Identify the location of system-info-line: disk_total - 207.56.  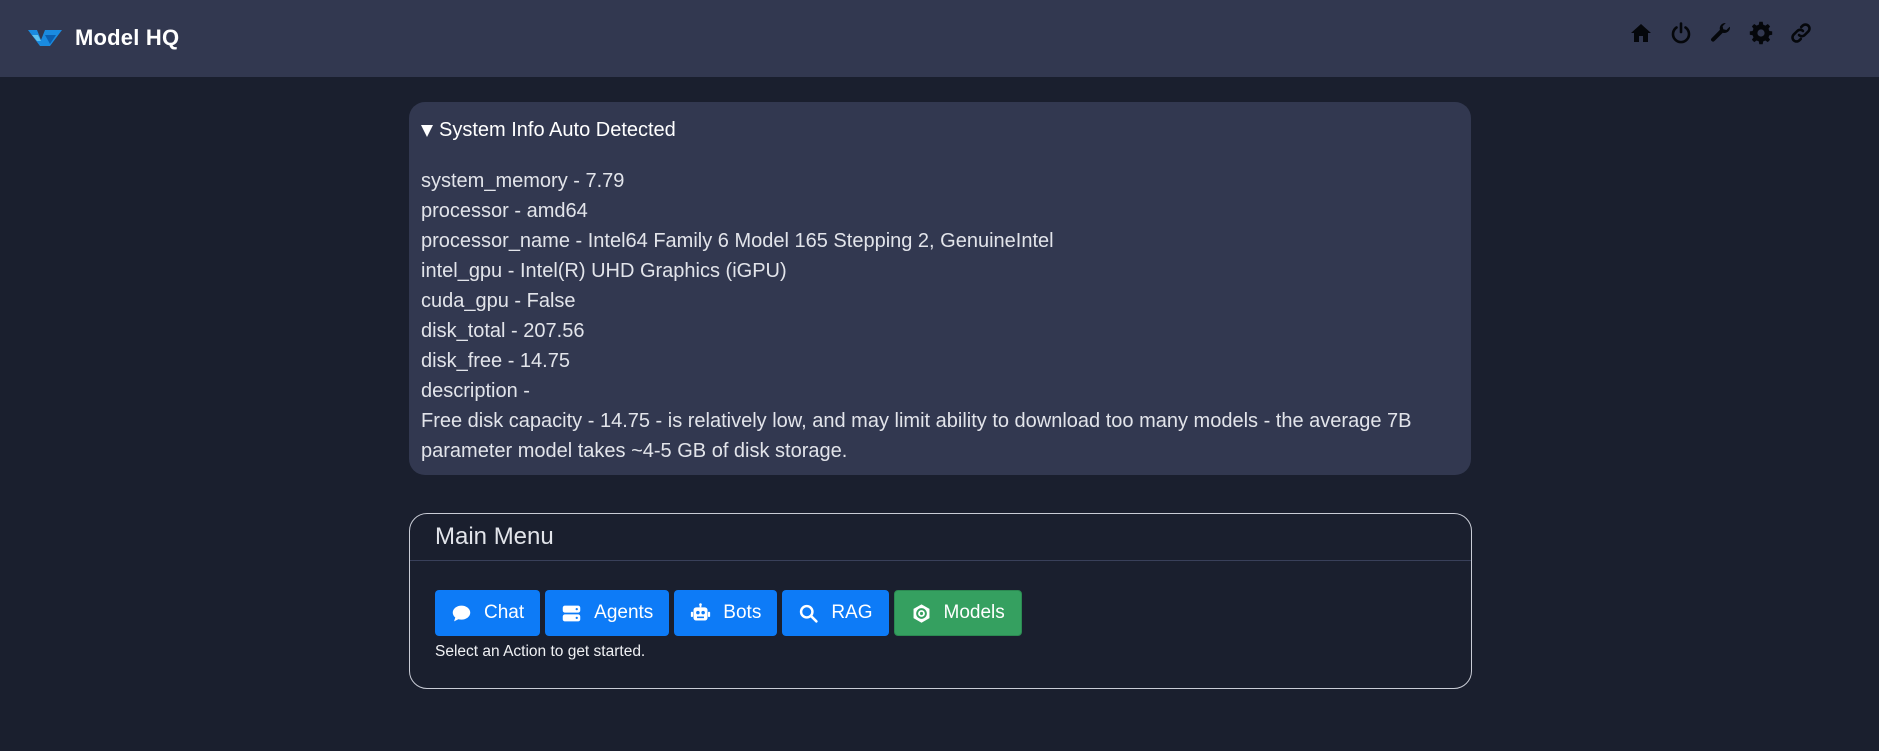
(503, 331).